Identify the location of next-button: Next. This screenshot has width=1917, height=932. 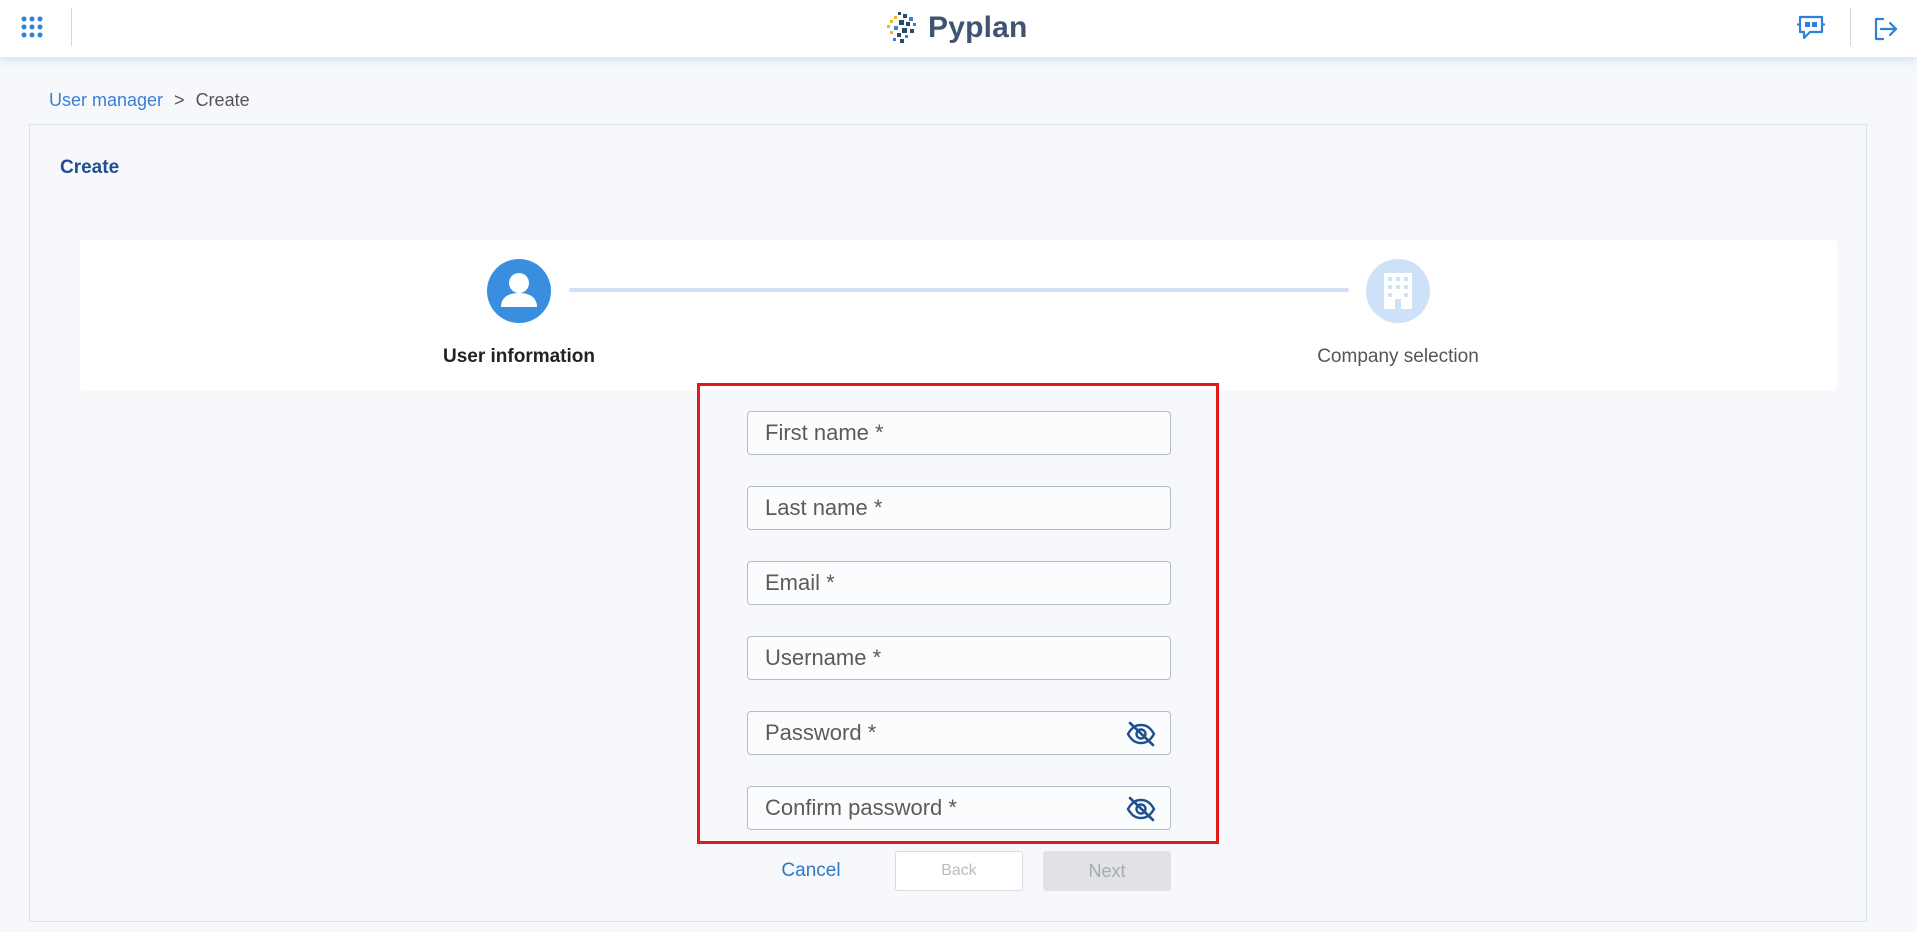
(1107, 871).